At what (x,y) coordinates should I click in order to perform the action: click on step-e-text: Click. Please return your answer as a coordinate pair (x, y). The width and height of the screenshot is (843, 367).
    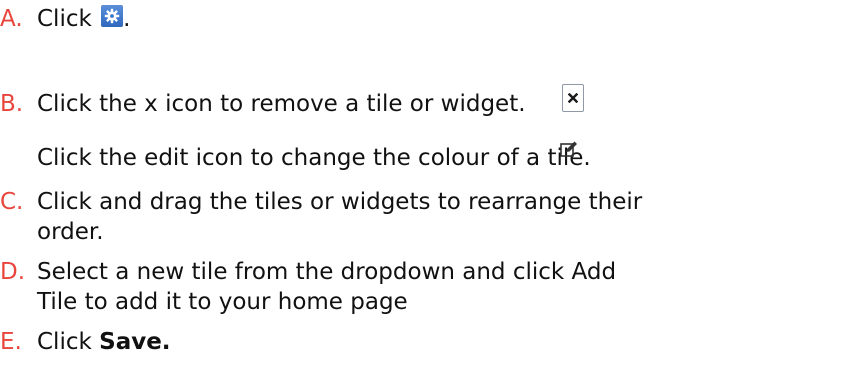
    Looking at the image, I should click on (68, 342).